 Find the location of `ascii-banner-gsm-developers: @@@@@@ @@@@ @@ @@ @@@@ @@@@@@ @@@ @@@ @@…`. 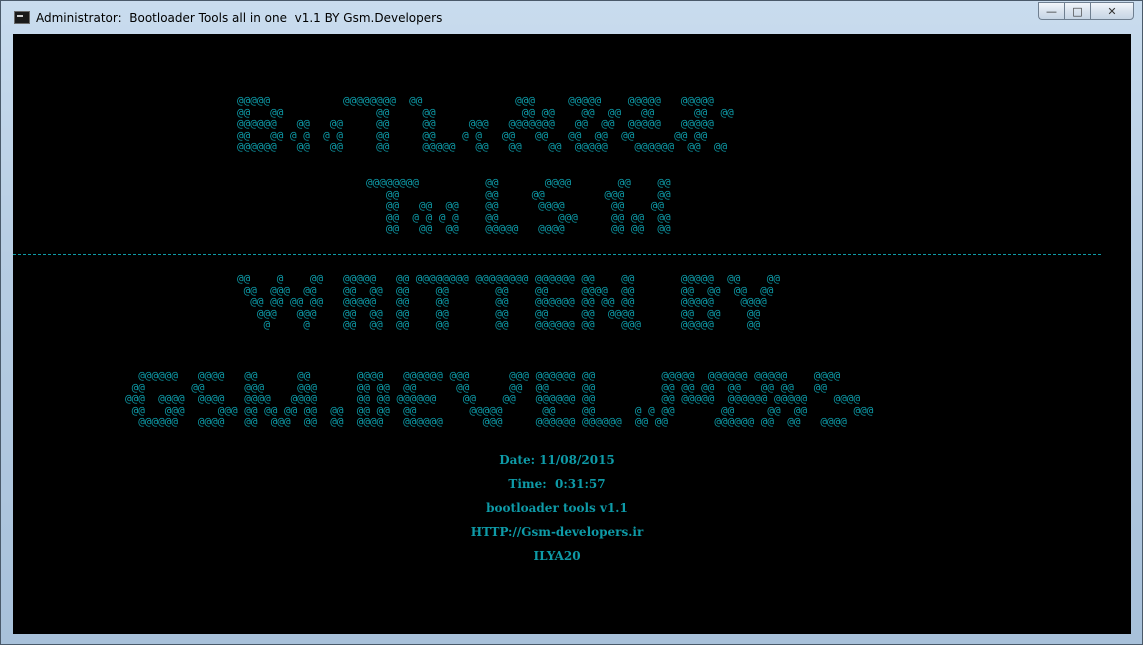

ascii-banner-gsm-developers: @@@@@@ @@@@ @@ @@ @@@@ @@@@@@ @@@ @@@ @@… is located at coordinates (499, 398).